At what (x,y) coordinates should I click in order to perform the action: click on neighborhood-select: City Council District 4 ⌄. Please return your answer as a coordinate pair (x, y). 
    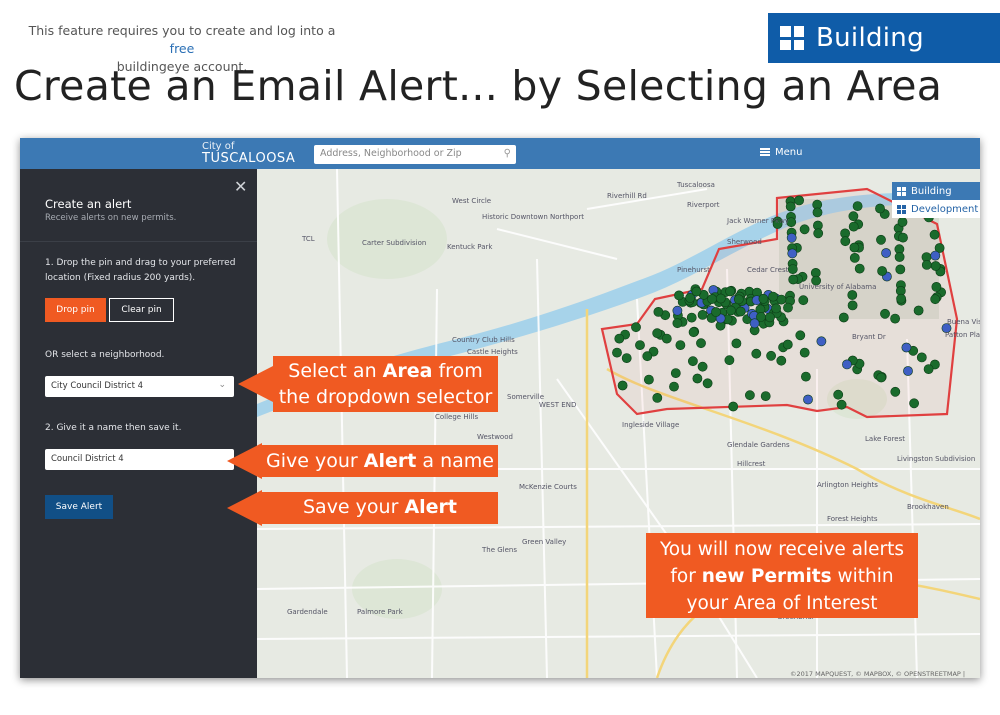
    Looking at the image, I should click on (139, 386).